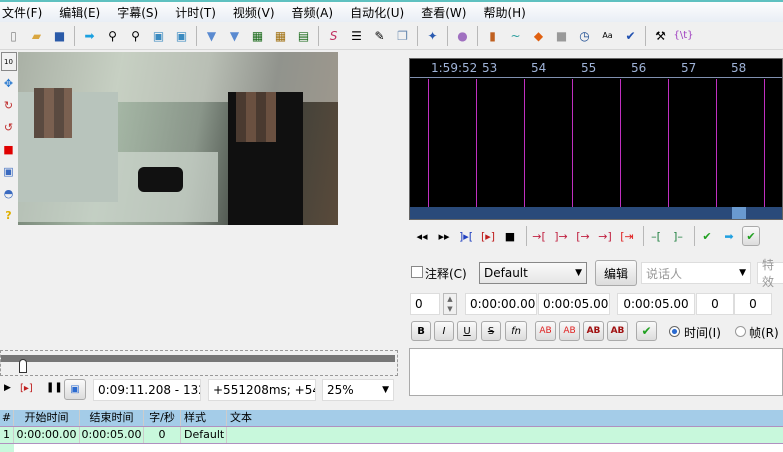  Describe the element at coordinates (466, 236) in the screenshot. I see `play-selection-icon: ]▸[` at that location.